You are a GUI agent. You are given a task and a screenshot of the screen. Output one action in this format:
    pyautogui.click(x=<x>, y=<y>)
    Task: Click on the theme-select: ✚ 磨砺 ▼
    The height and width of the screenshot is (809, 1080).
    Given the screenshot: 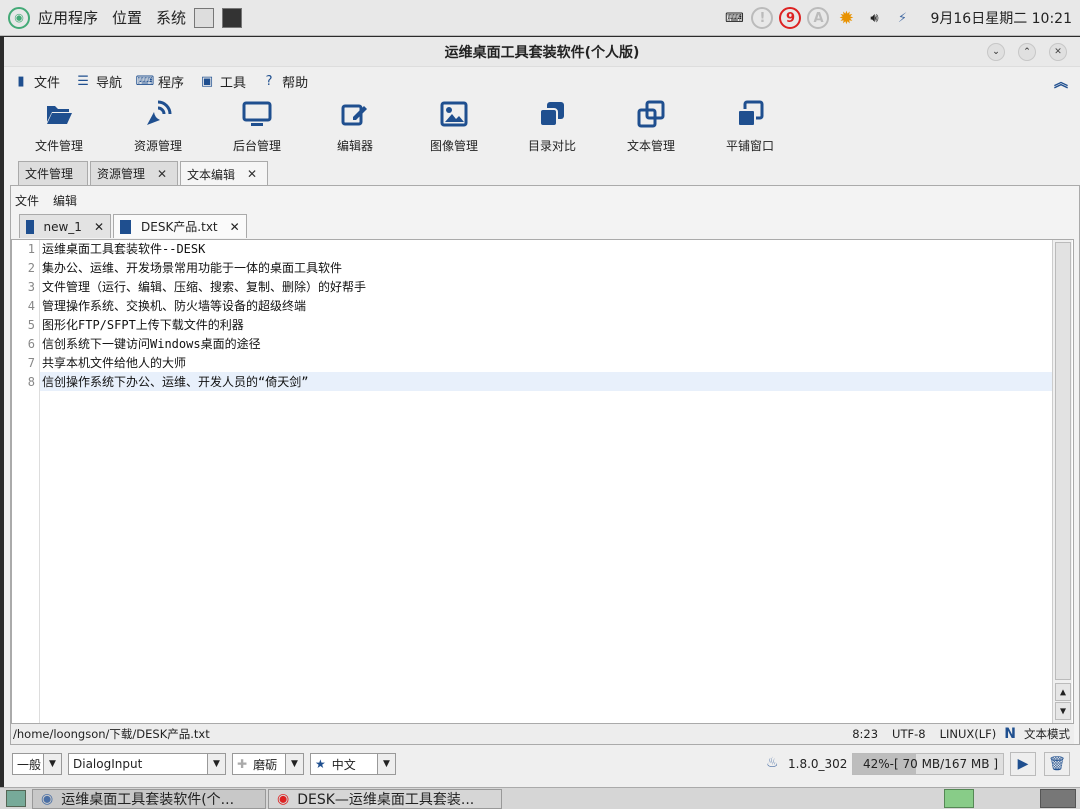 What is the action you would take?
    pyautogui.click(x=268, y=764)
    